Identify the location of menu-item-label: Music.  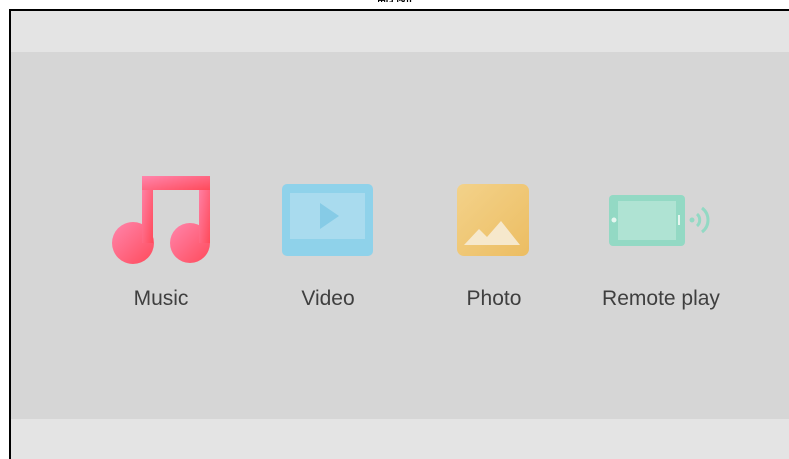
(161, 298).